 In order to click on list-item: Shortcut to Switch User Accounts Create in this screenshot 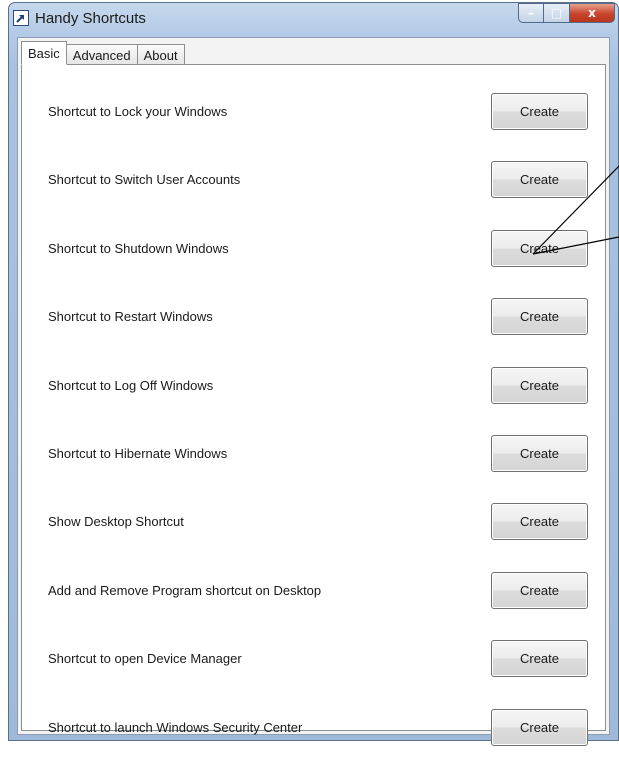, I will do `click(313, 181)`.